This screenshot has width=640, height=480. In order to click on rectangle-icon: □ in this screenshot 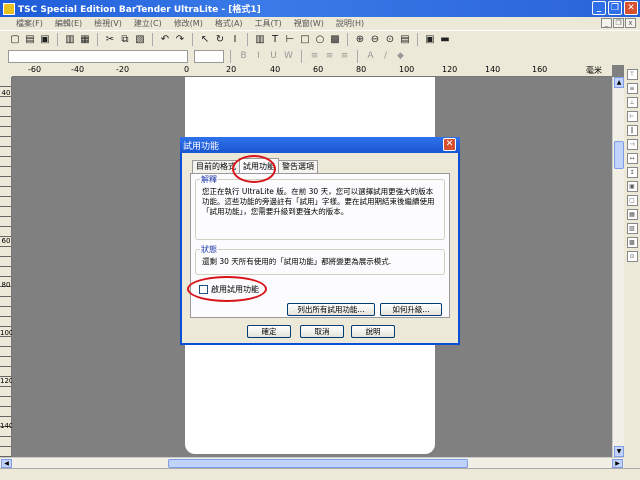, I will do `click(305, 39)`.